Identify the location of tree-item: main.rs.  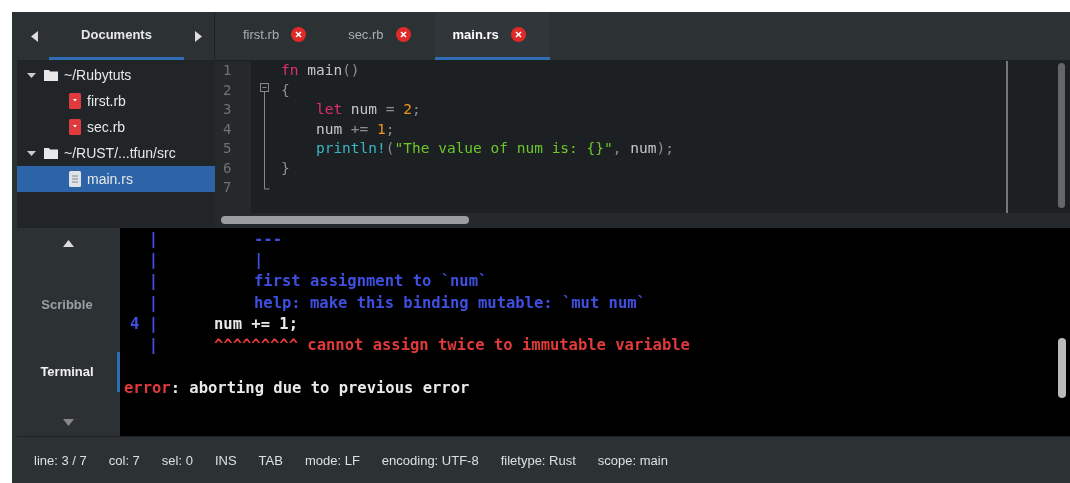
(116, 179).